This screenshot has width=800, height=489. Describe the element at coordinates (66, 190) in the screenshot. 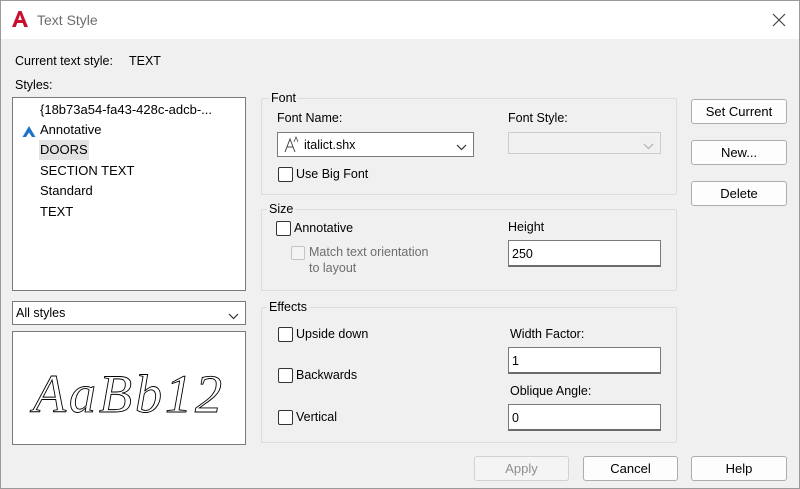

I see `list-item-label: Standard` at that location.